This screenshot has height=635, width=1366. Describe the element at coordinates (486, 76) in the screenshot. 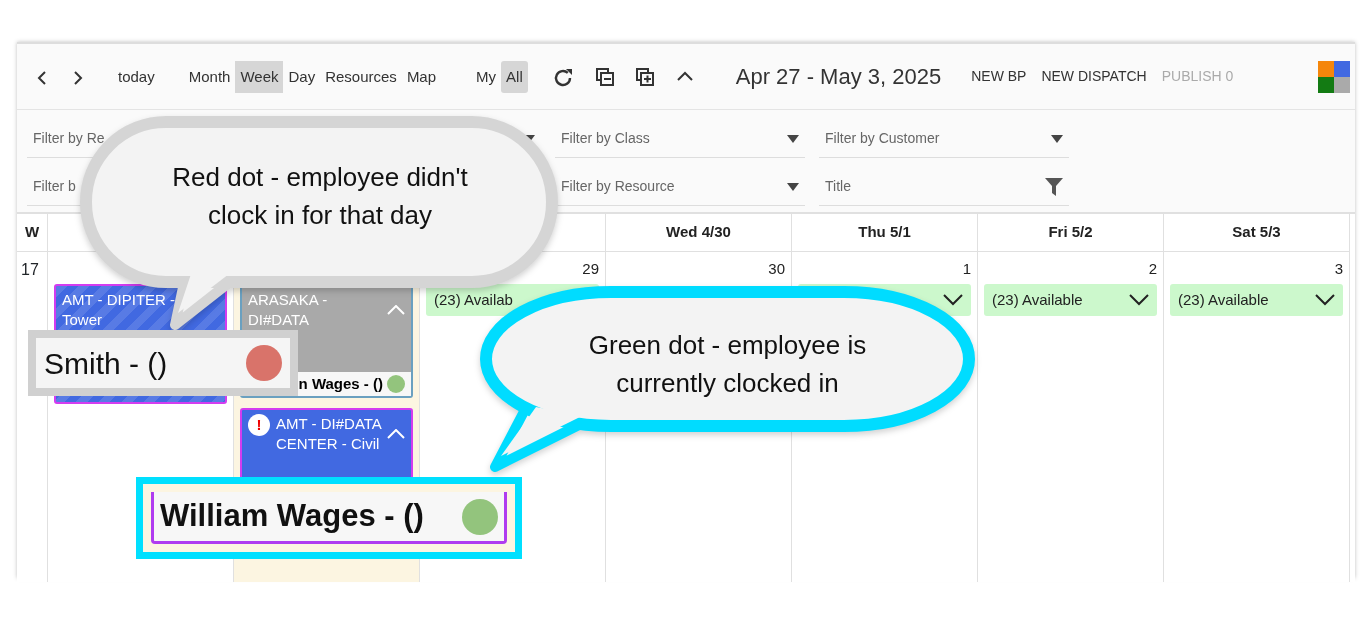

I see `scope-tab: My` at that location.